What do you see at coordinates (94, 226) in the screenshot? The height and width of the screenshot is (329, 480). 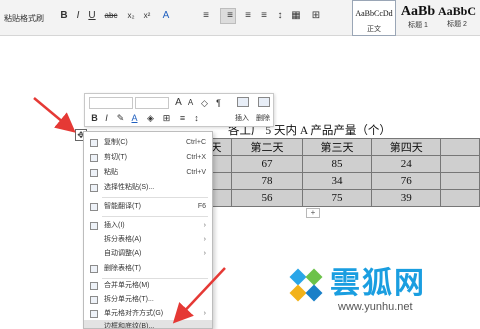 I see `insert-icon` at bounding box center [94, 226].